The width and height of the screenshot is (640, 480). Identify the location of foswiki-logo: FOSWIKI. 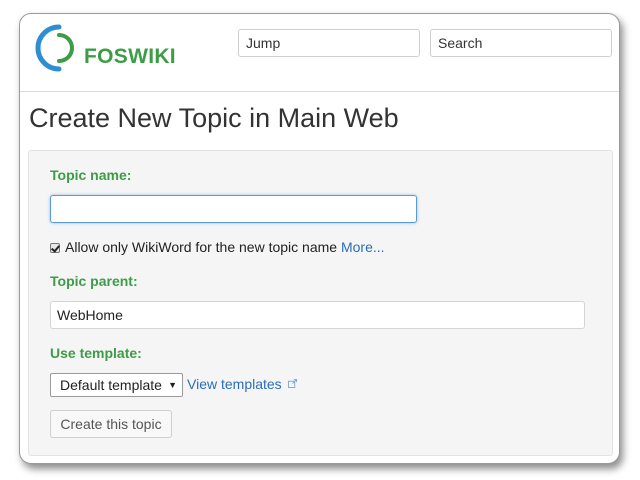
(109, 48).